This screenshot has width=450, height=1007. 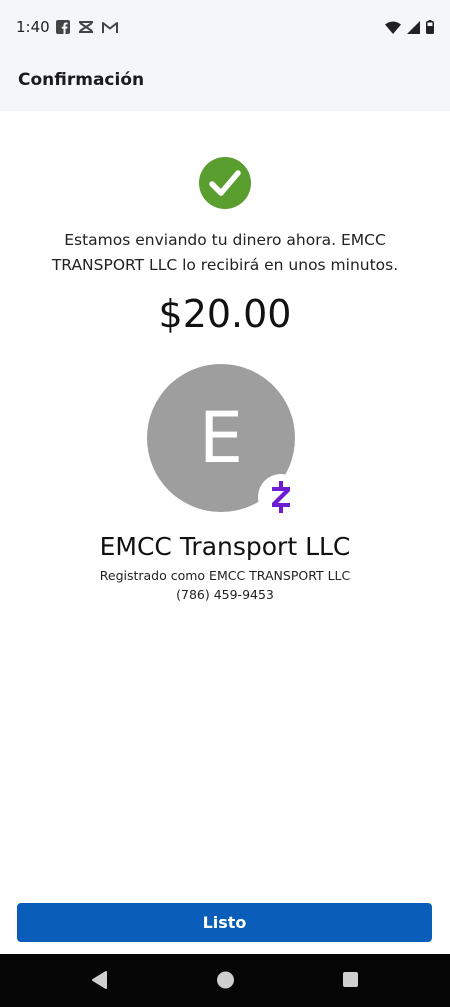 I want to click on recipient-name: EMCC Transport LLC, so click(x=225, y=546).